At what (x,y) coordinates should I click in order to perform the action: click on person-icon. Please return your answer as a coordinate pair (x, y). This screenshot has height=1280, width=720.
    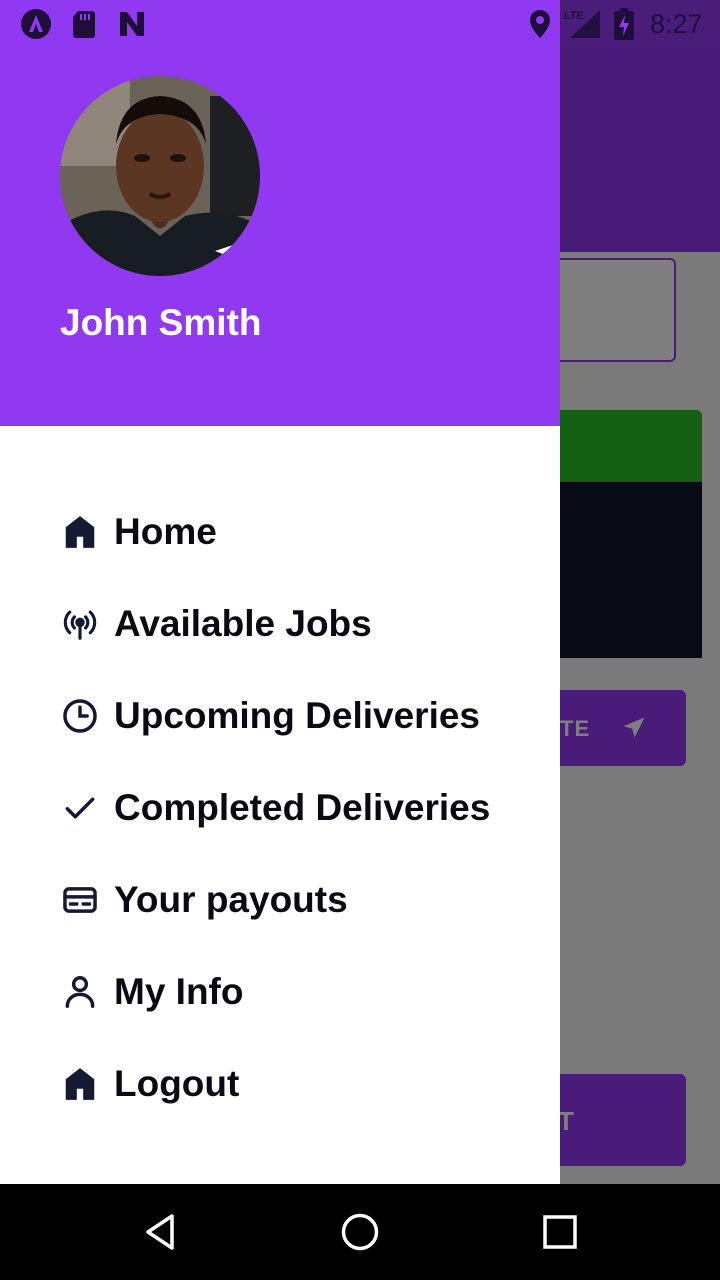
    Looking at the image, I should click on (80, 992).